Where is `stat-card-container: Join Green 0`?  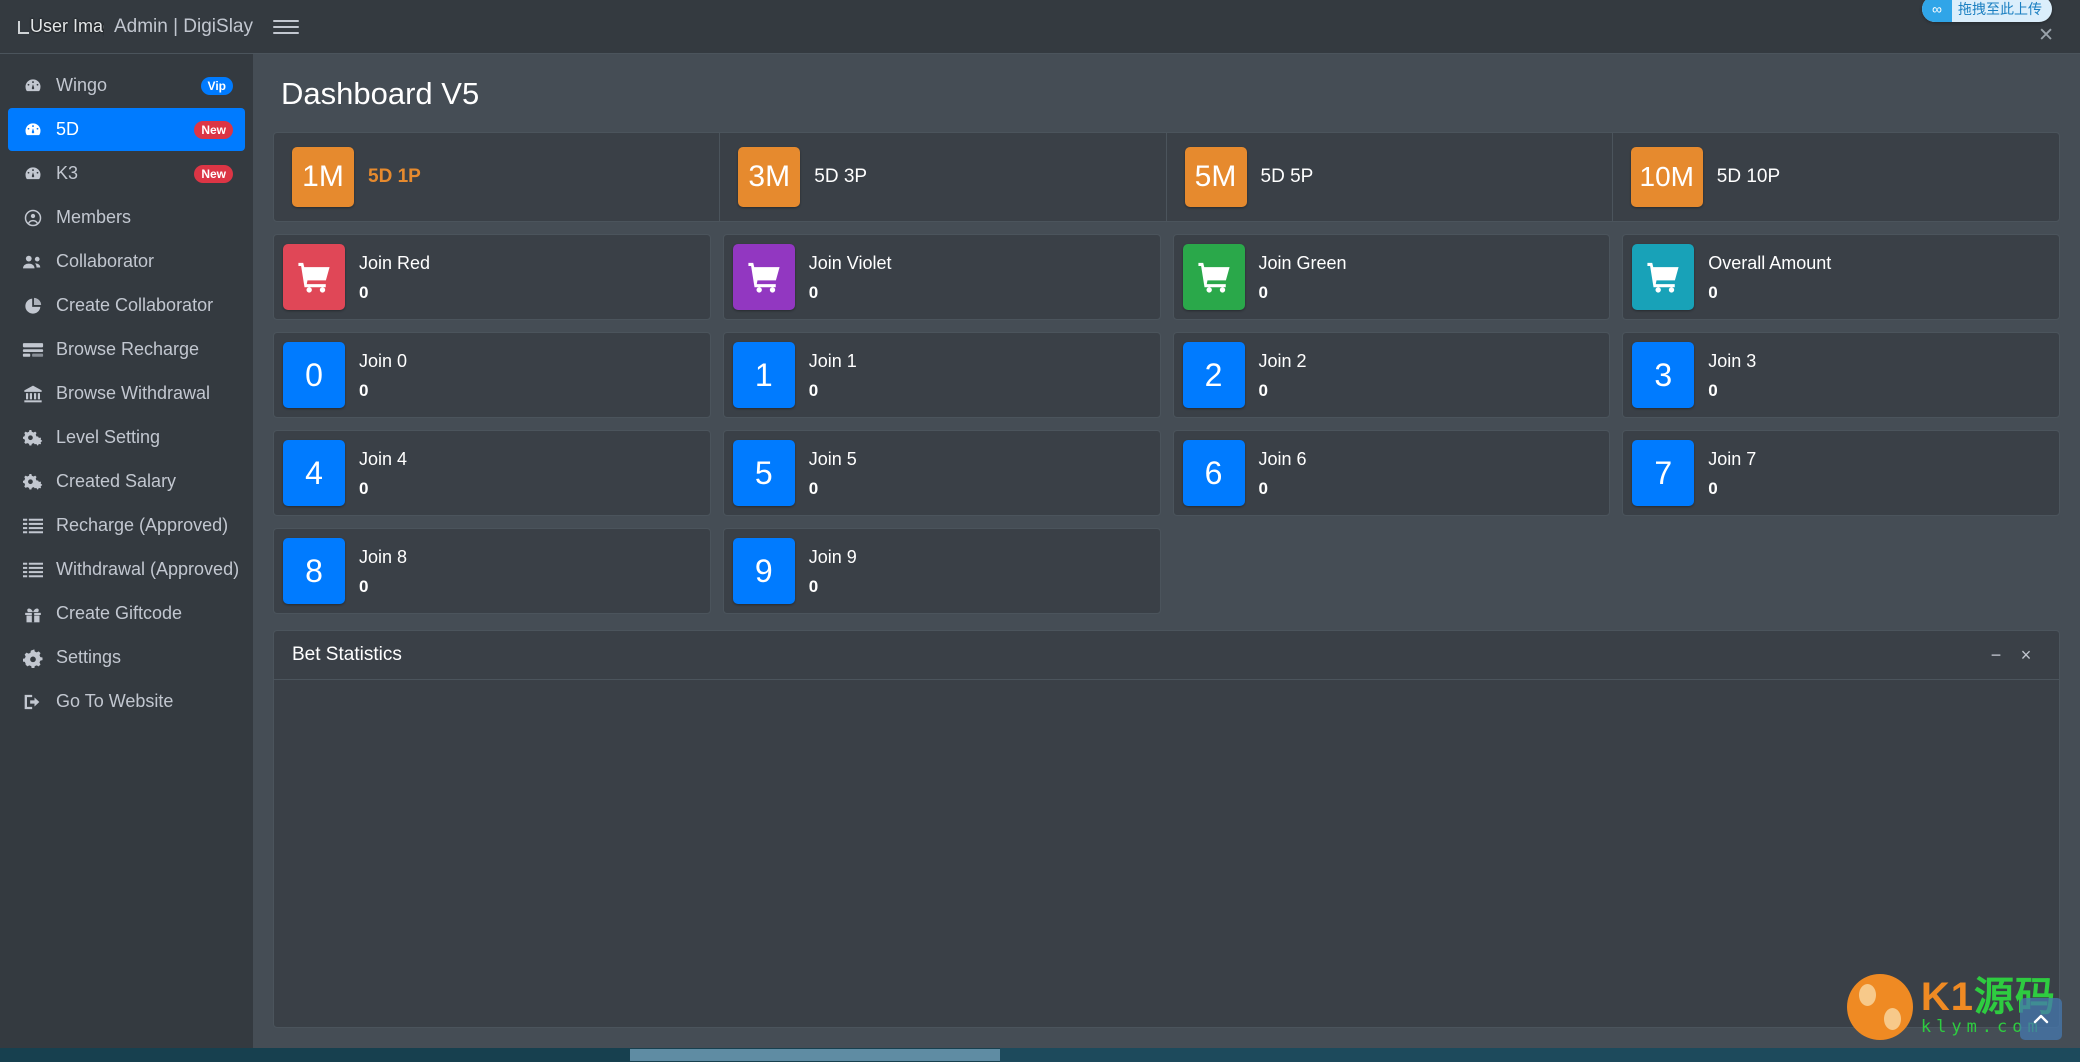
stat-card-container: Join Green 0 is located at coordinates (1392, 283).